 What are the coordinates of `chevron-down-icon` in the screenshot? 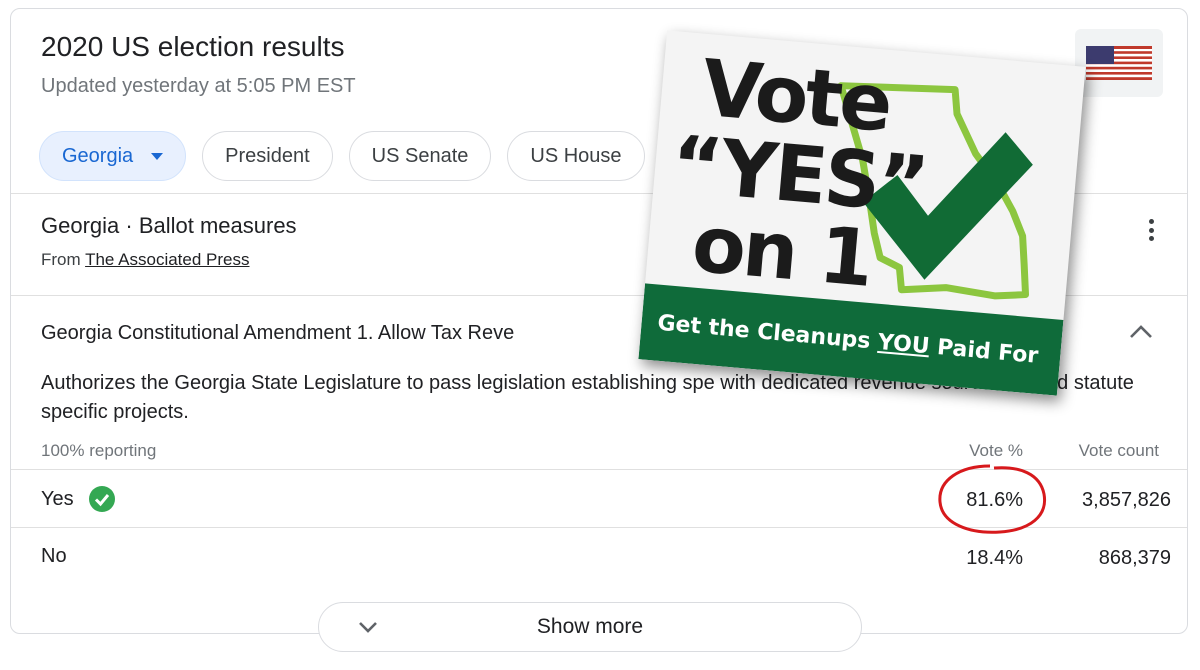 It's located at (368, 627).